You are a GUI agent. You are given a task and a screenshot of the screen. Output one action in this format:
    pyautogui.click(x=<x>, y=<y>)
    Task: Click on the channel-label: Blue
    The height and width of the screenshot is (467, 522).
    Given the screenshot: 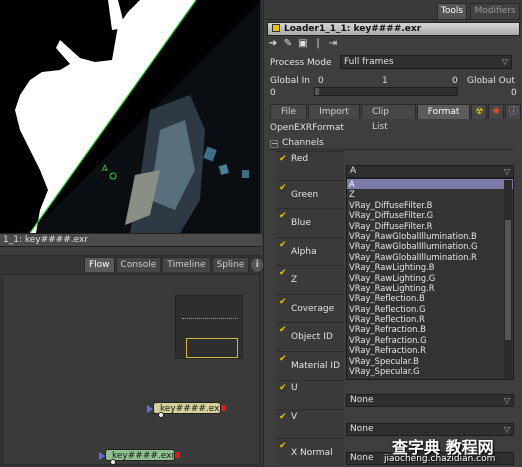 What is the action you would take?
    pyautogui.click(x=301, y=223)
    